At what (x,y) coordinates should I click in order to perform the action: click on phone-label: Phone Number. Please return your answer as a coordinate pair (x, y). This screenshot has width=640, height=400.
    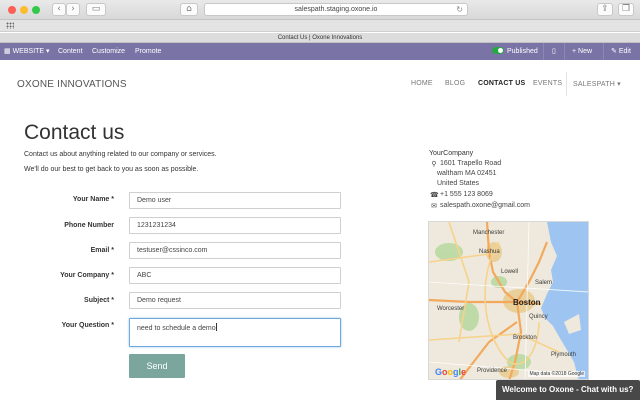
    Looking at the image, I should click on (89, 225).